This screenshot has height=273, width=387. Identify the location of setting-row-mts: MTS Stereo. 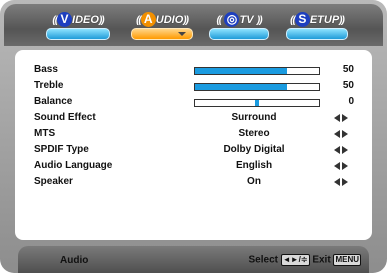
(194, 135).